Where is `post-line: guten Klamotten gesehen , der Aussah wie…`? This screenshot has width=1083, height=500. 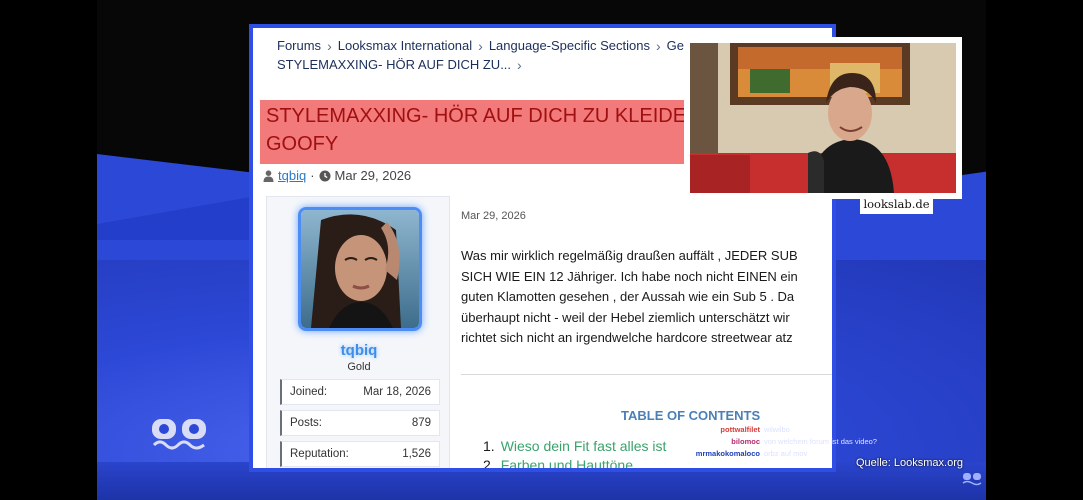
post-line: guten Klamotten gesehen , der Aussah wie… is located at coordinates (628, 296).